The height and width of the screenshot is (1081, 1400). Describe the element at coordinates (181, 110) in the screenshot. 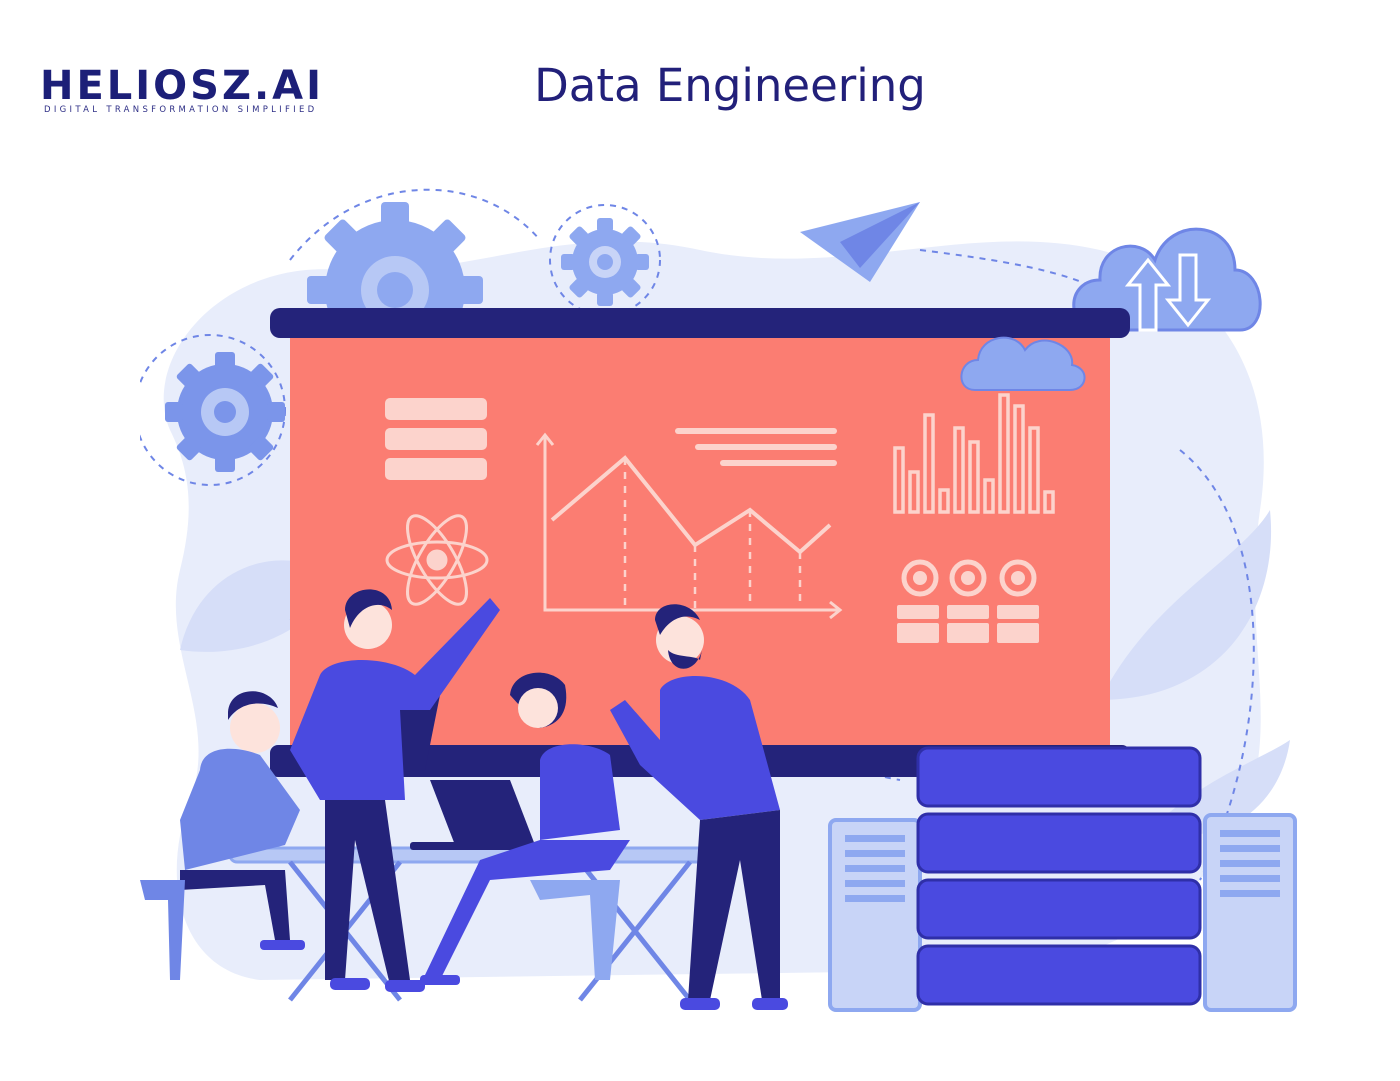

I see `brand-tagline: DIGITAL TRANSFORMATION SIMPLIFIED` at that location.